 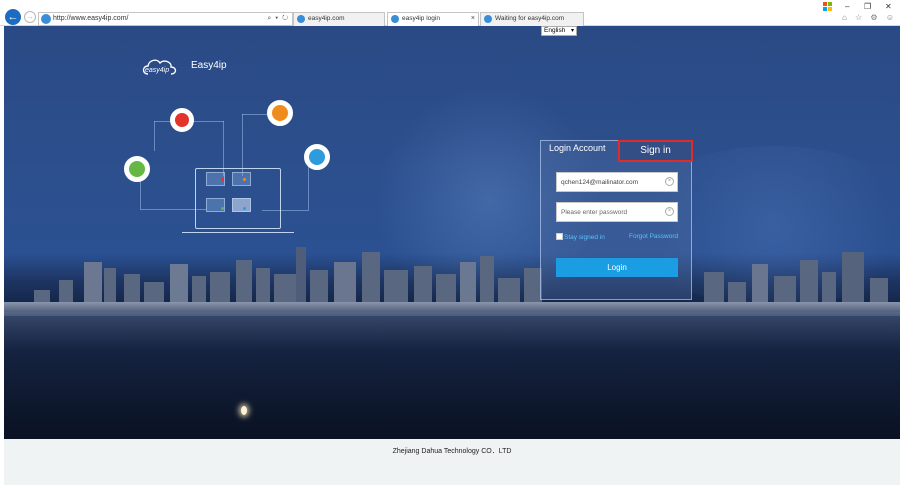 What do you see at coordinates (617, 267) in the screenshot?
I see `login-button: Login` at bounding box center [617, 267].